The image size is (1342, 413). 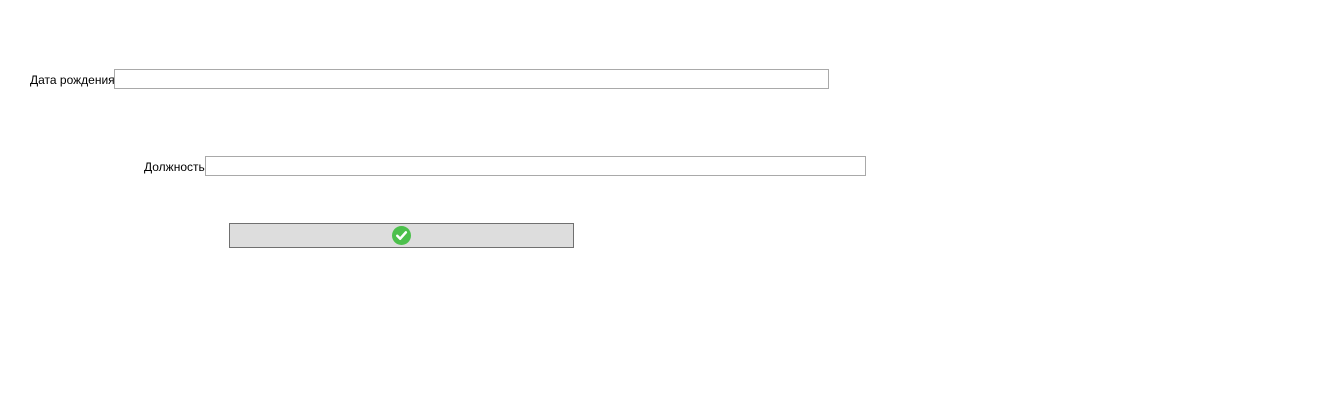 I want to click on birth-date-input, so click(x=471, y=79).